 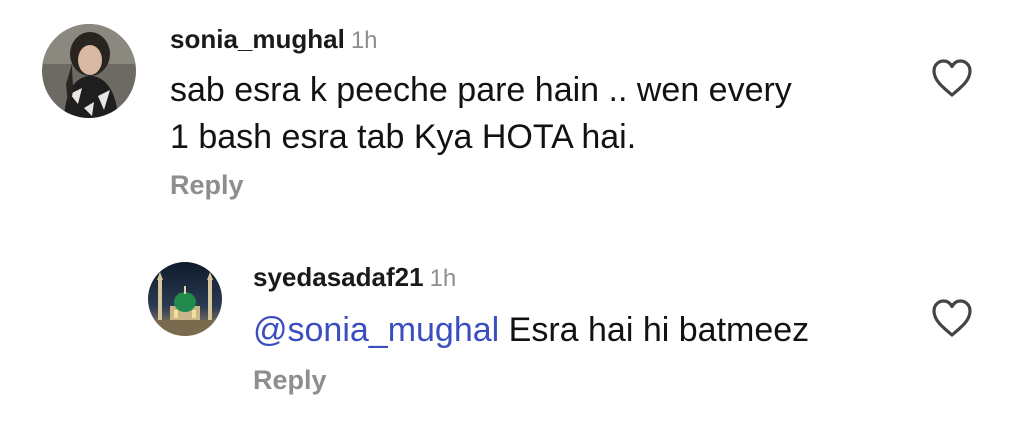 What do you see at coordinates (257, 39) in the screenshot?
I see `username: sonia_mughal` at bounding box center [257, 39].